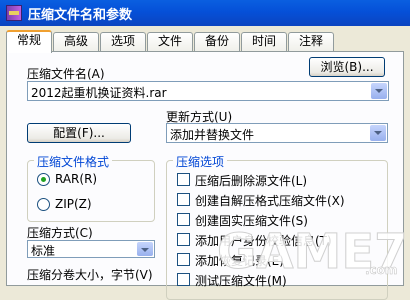  What do you see at coordinates (311, 41) in the screenshot?
I see `tab-comment: 注释` at bounding box center [311, 41].